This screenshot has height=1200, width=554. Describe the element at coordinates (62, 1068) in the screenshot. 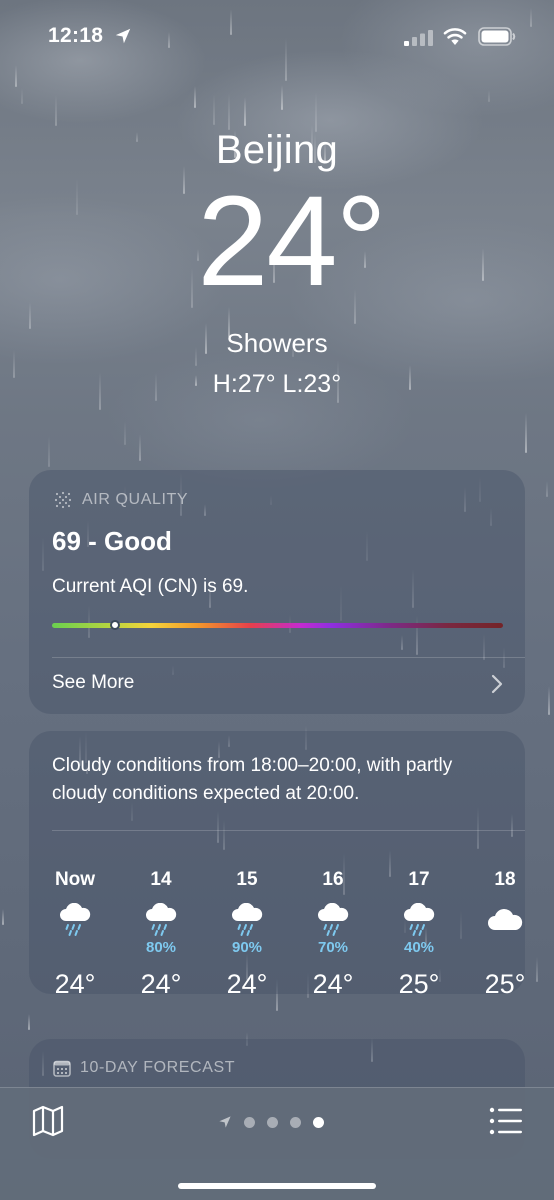

I see `calendar-icon` at that location.